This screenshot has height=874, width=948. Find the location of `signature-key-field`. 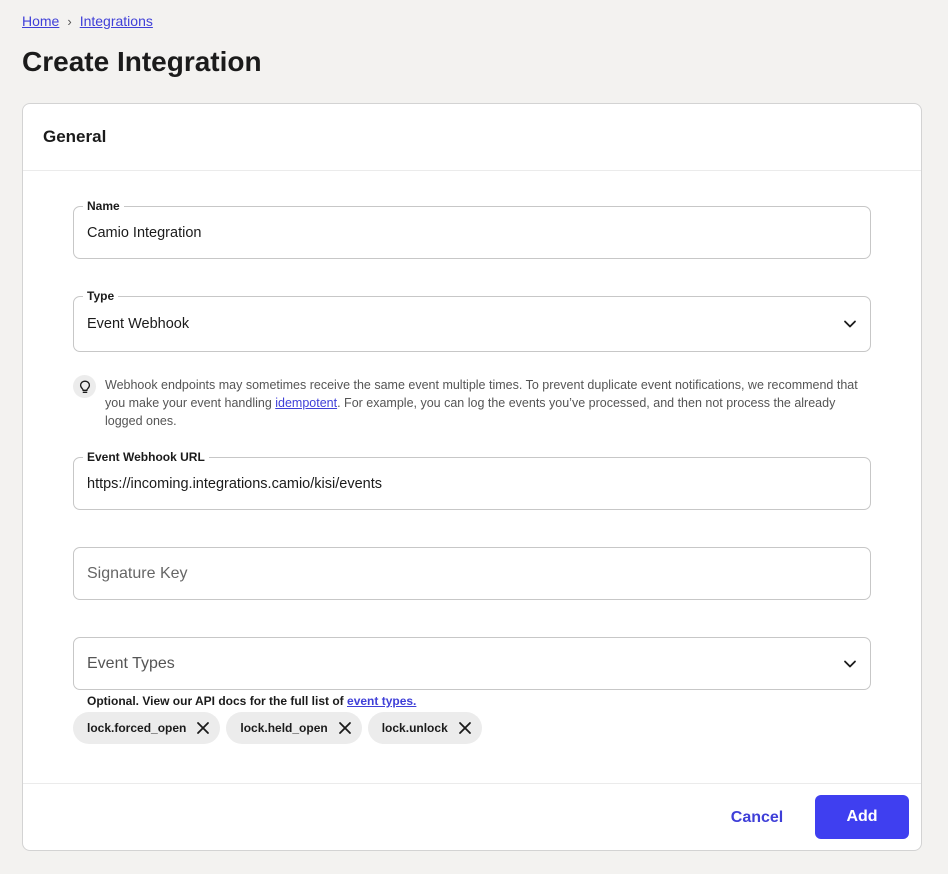

signature-key-field is located at coordinates (472, 573).